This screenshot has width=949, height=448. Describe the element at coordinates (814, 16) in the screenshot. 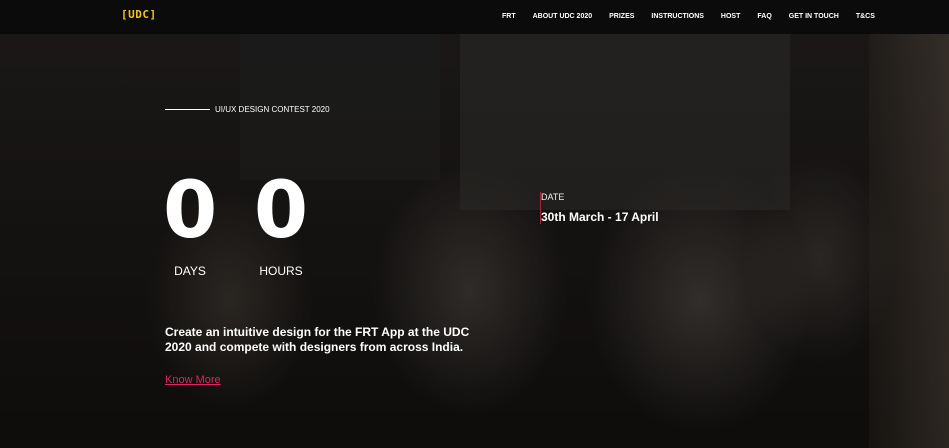

I see `nav-item-contact: GET IN TOUCH` at that location.